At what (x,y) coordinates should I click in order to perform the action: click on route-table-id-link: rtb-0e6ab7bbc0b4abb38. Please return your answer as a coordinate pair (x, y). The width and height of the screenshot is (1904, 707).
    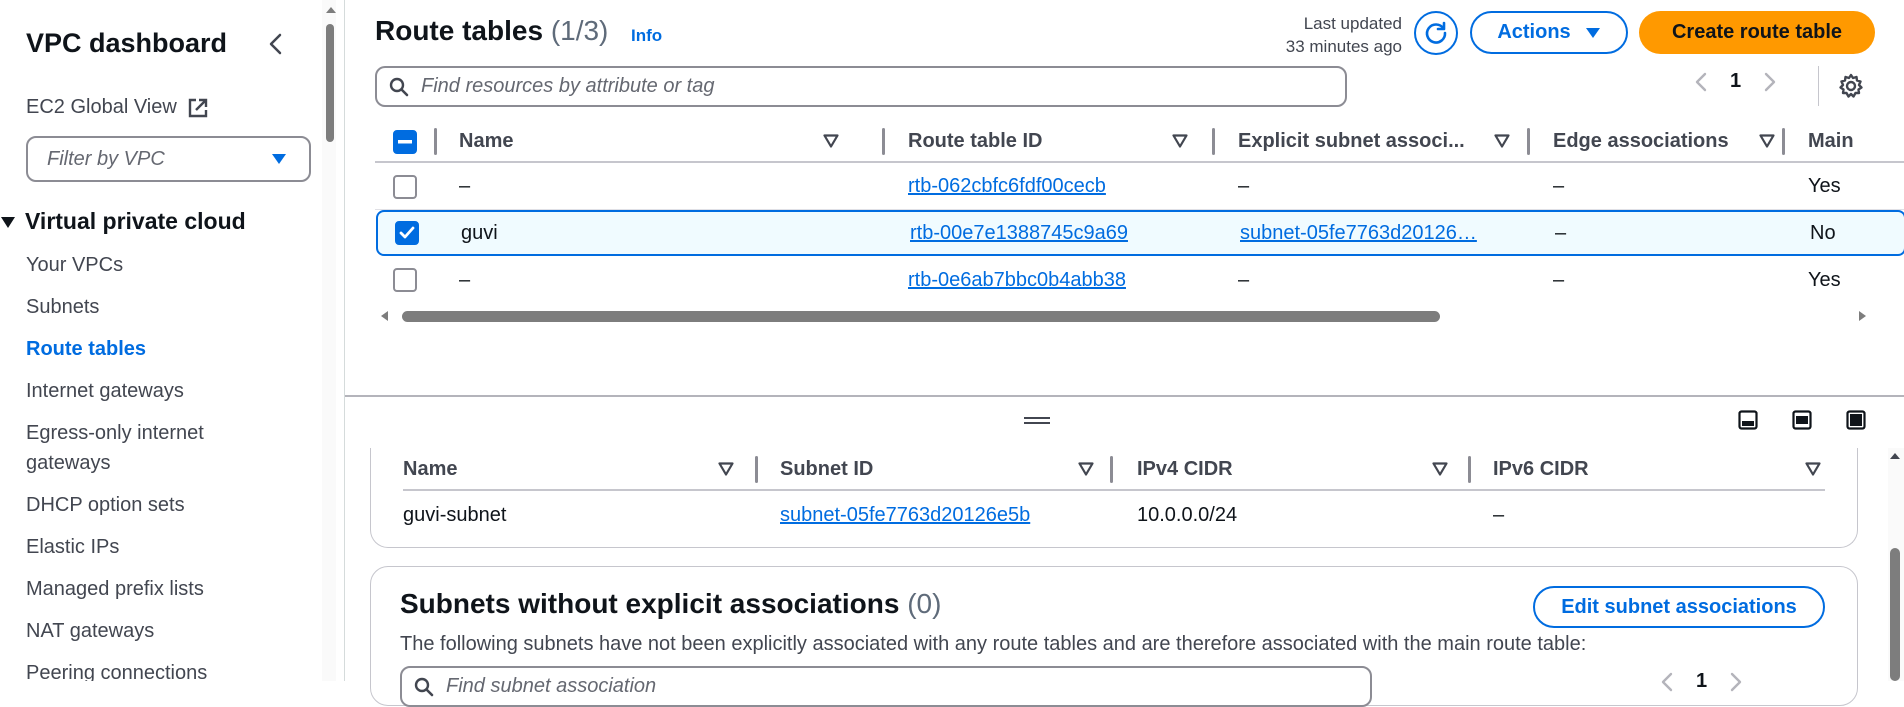
    Looking at the image, I should click on (1017, 280).